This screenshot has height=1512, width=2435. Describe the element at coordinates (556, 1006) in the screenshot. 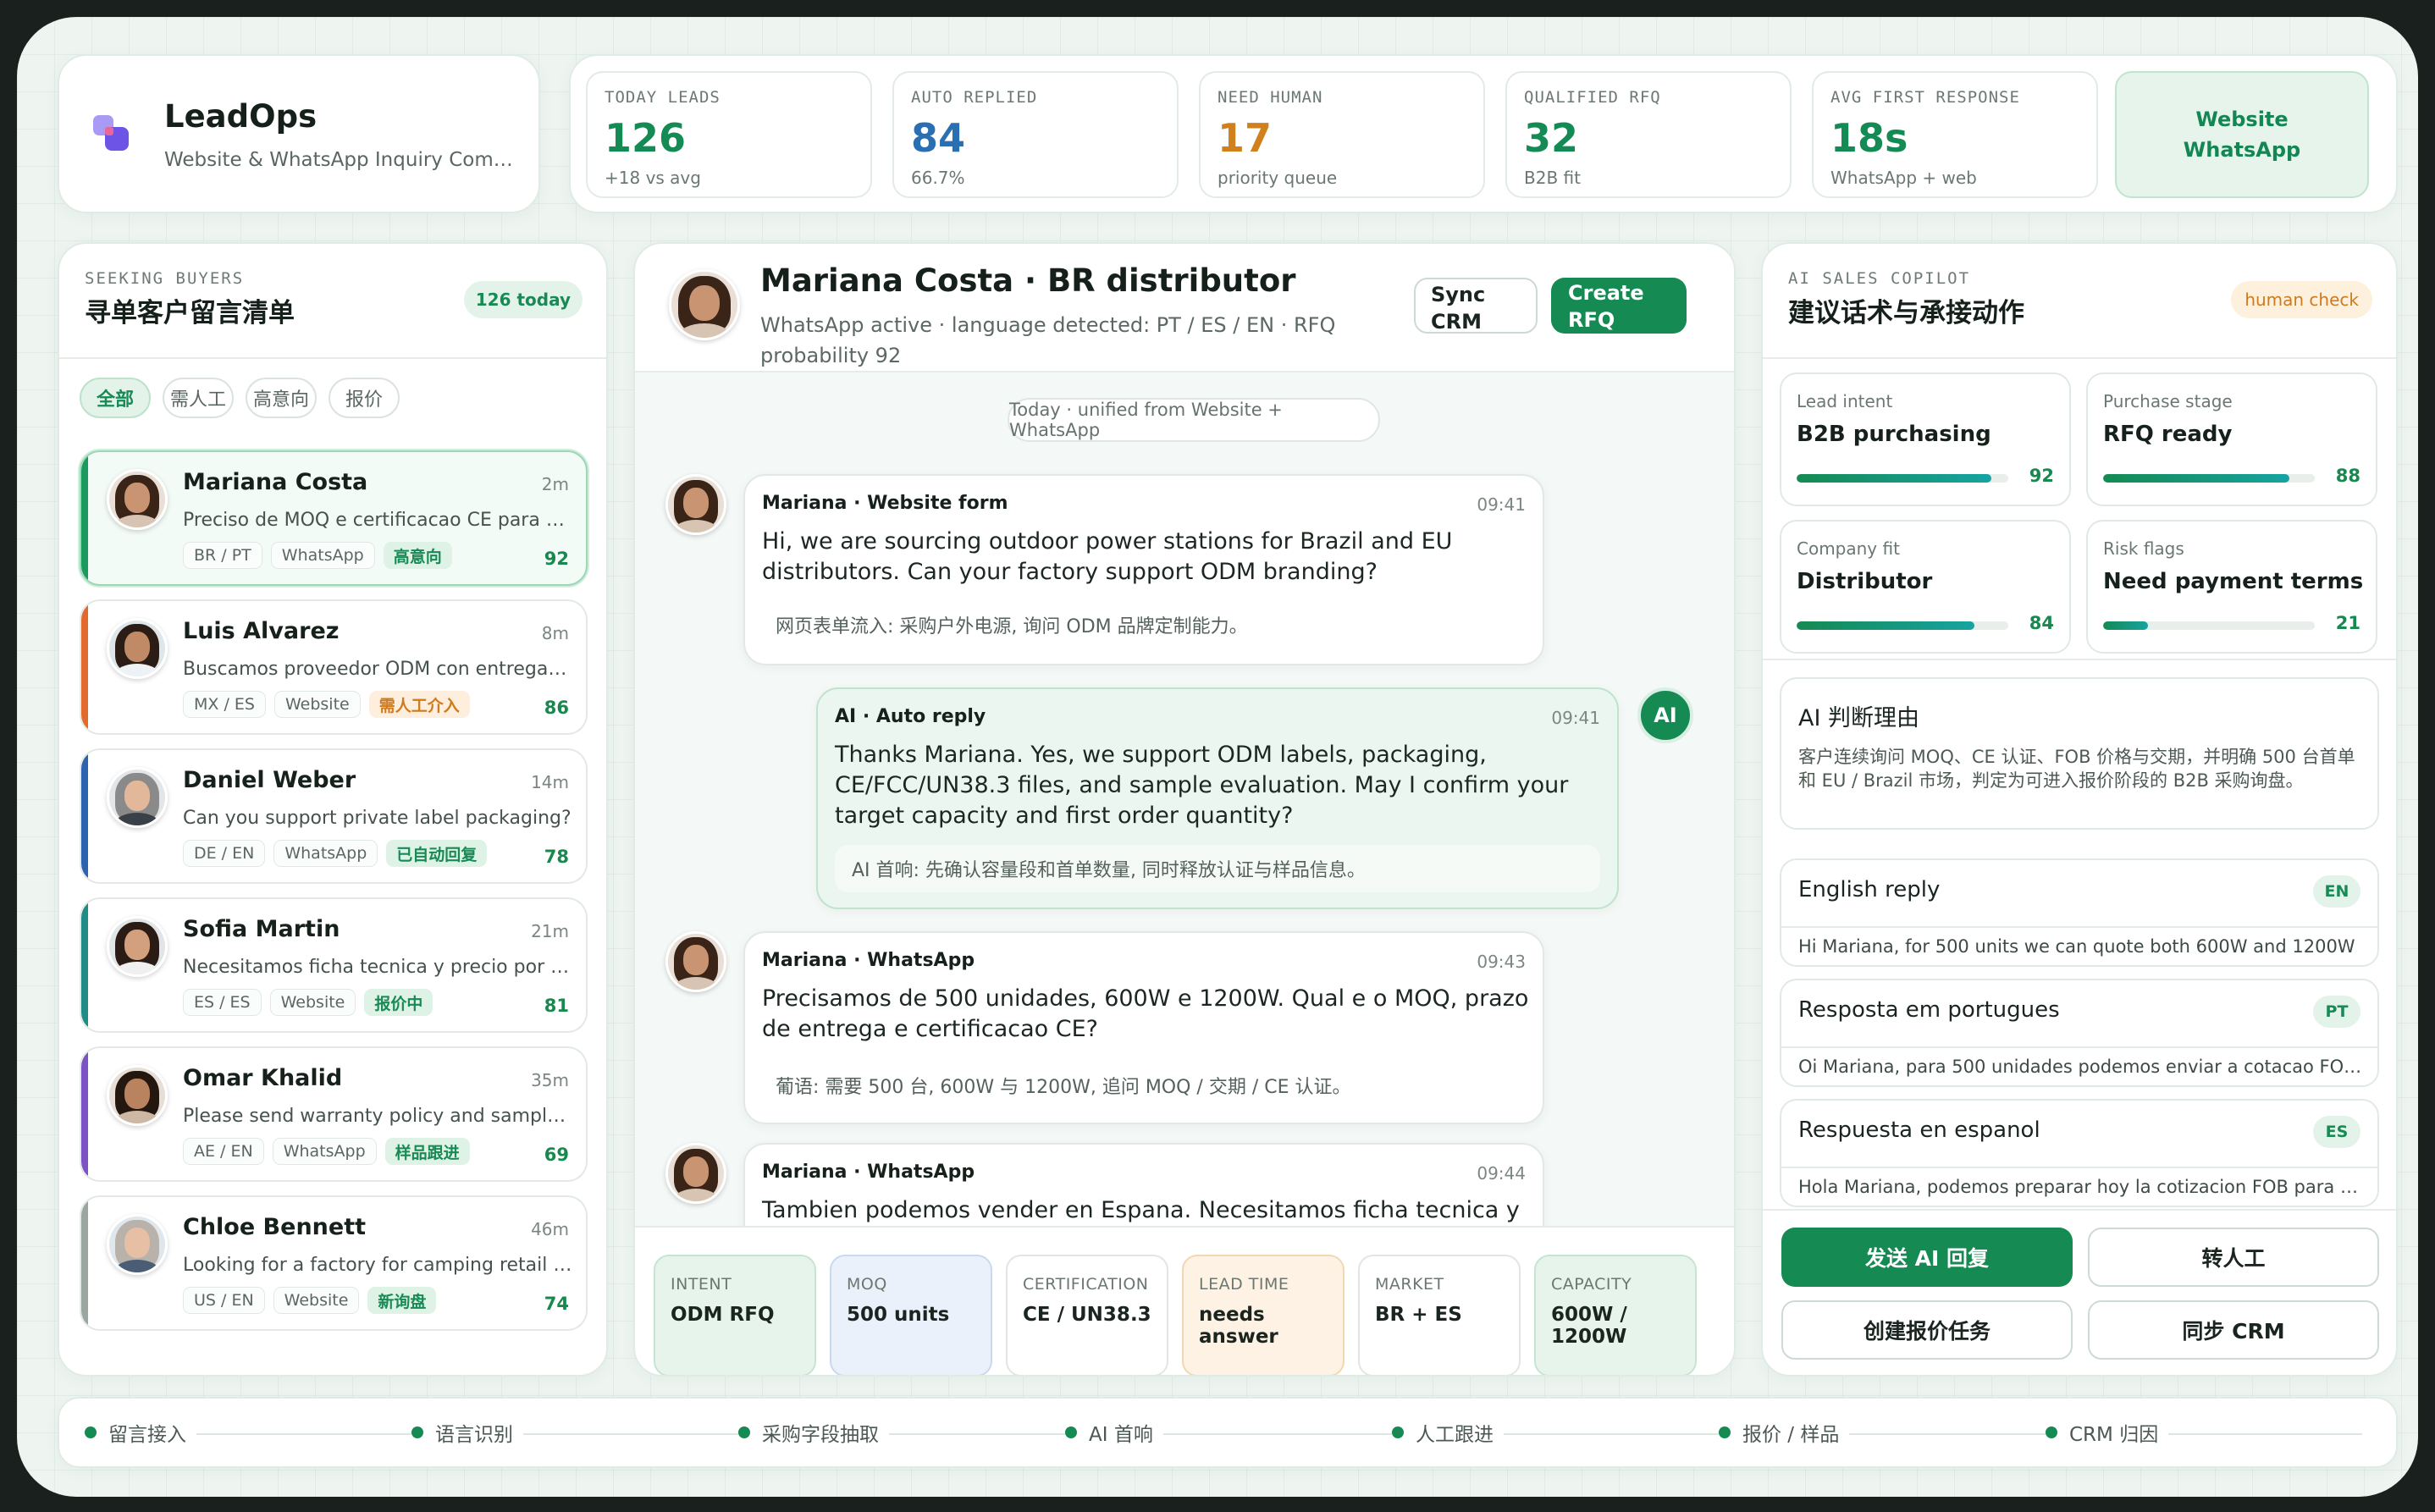

I see `lead-score: 81` at that location.